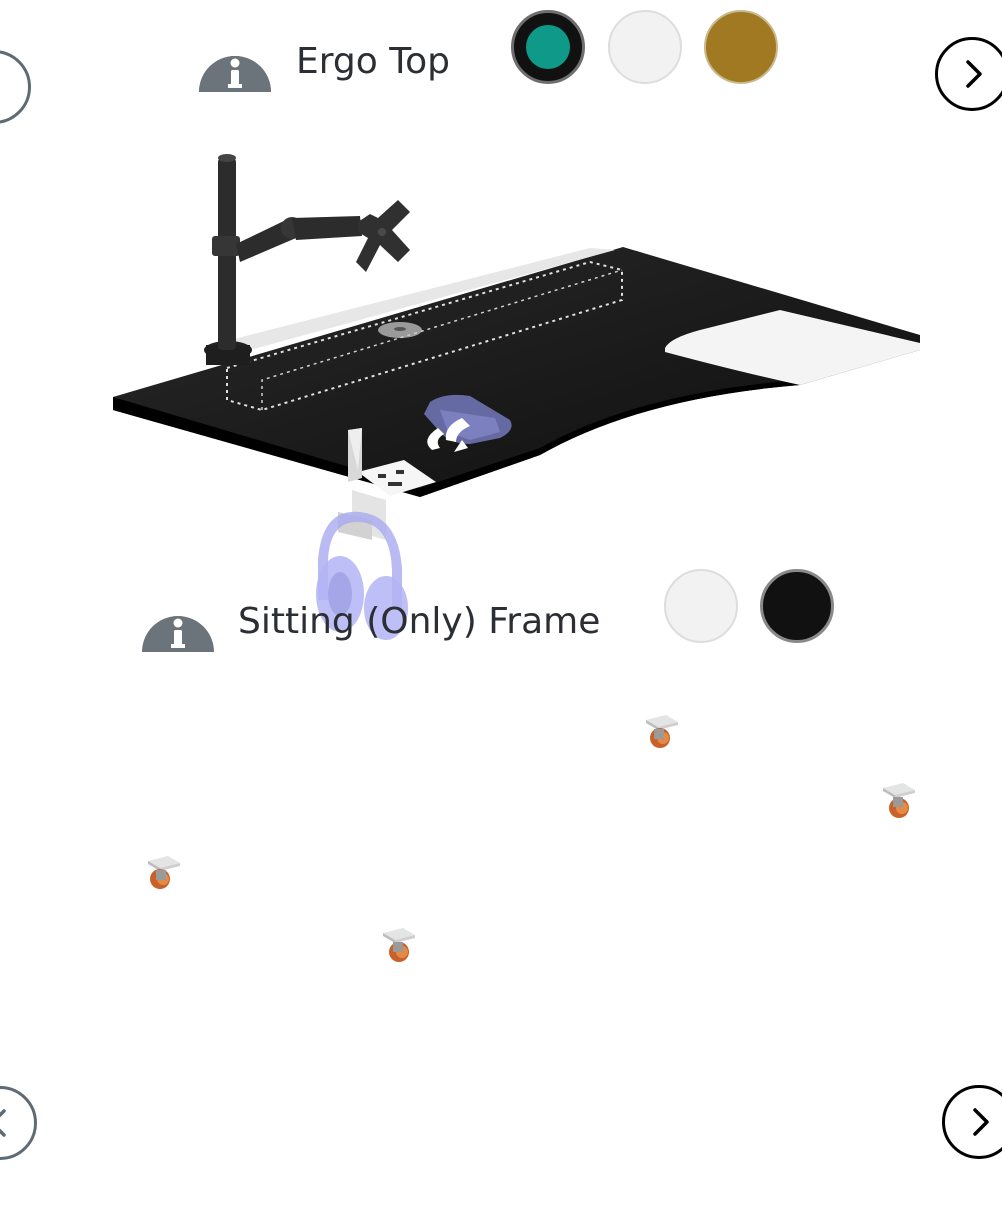 Image resolution: width=1002 pixels, height=1215 pixels. I want to click on top-section-title: Ergo Top, so click(373, 61).